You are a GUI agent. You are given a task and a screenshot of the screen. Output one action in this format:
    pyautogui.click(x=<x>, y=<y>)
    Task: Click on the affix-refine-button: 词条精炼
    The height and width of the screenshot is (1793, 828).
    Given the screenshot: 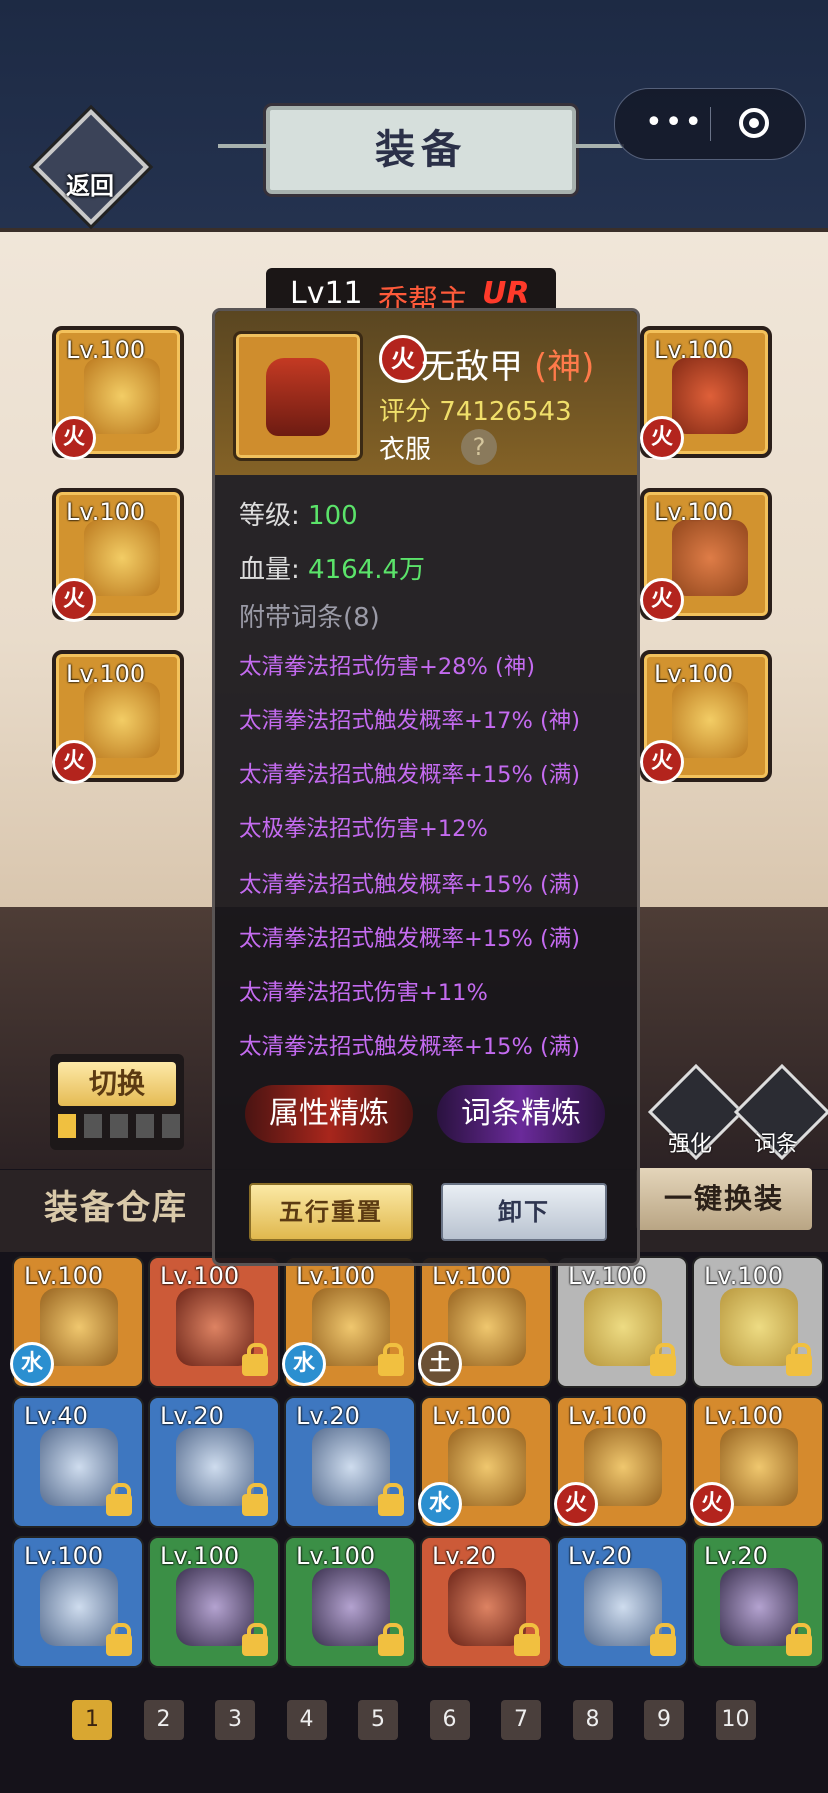 What is the action you would take?
    pyautogui.click(x=521, y=1114)
    